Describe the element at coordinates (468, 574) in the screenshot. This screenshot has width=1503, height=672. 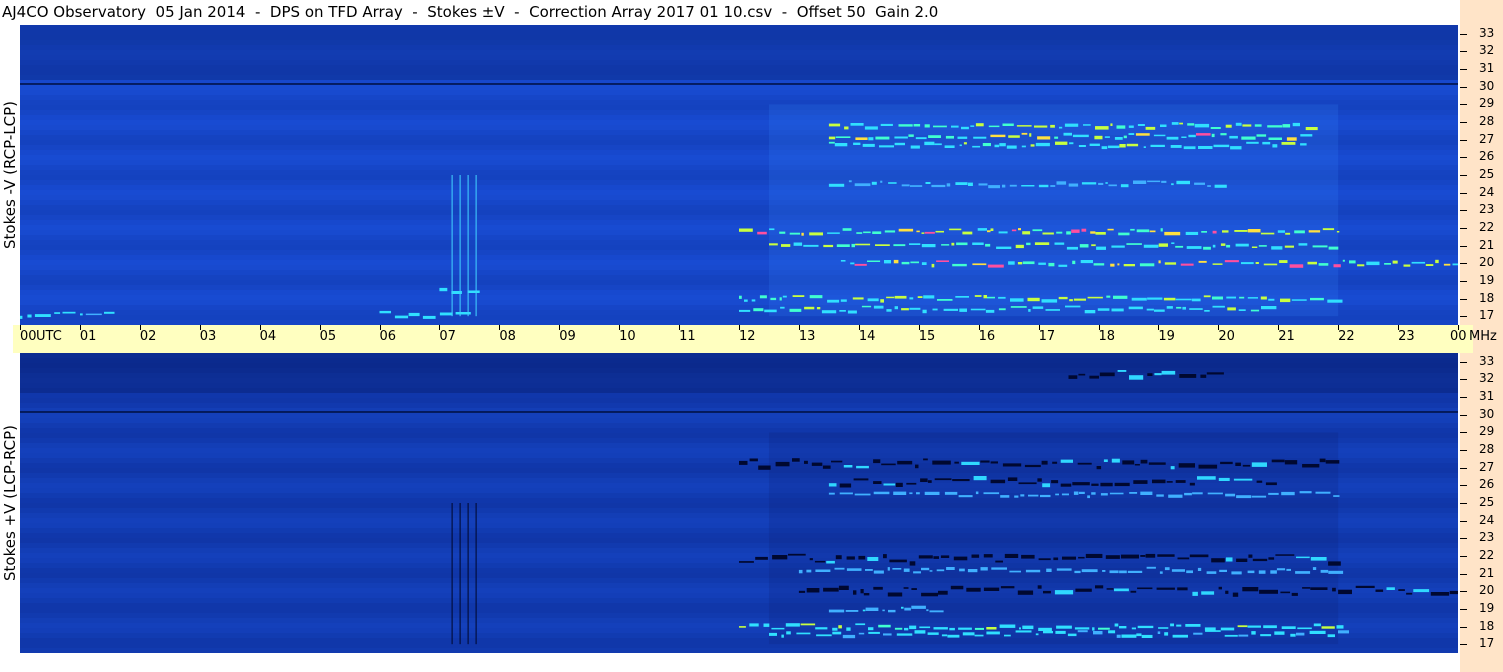
I see `vertical-burst-streak` at that location.